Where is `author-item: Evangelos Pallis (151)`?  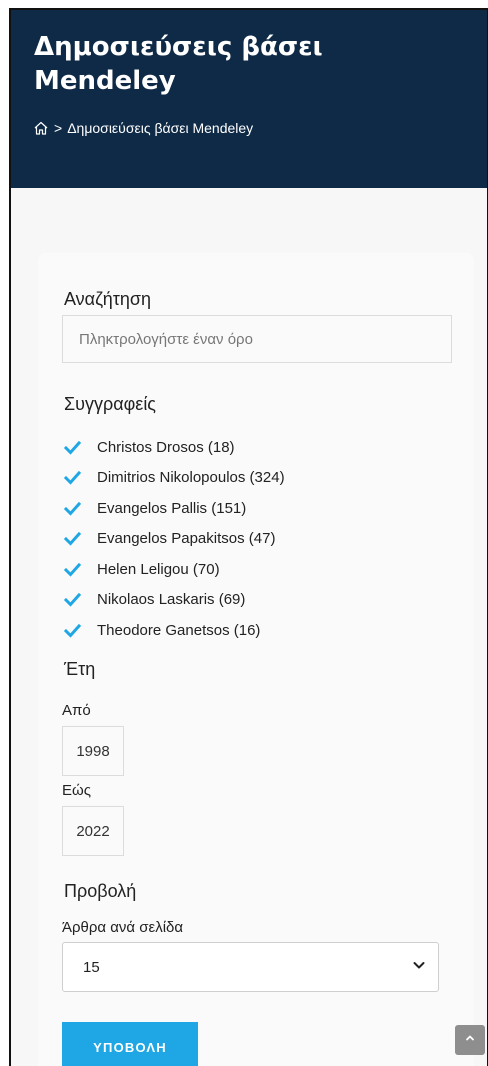 author-item: Evangelos Pallis (151) is located at coordinates (174, 508).